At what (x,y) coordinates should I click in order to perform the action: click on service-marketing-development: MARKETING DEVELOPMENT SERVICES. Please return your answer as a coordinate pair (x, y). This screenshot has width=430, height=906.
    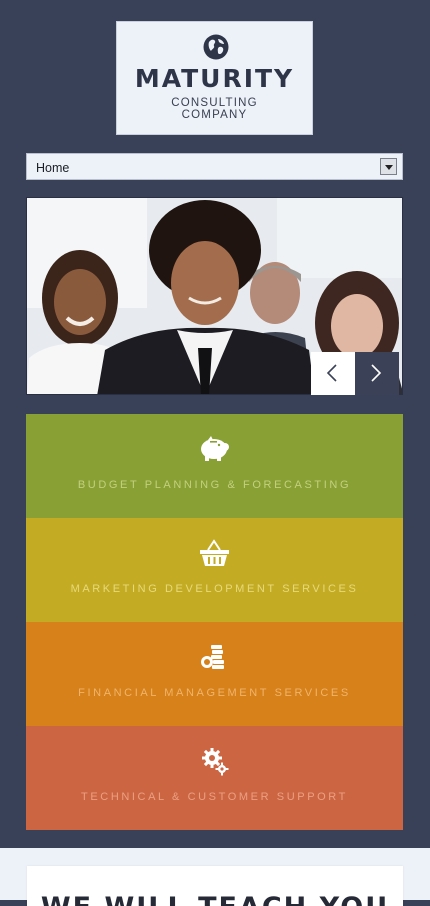
    Looking at the image, I should click on (214, 570).